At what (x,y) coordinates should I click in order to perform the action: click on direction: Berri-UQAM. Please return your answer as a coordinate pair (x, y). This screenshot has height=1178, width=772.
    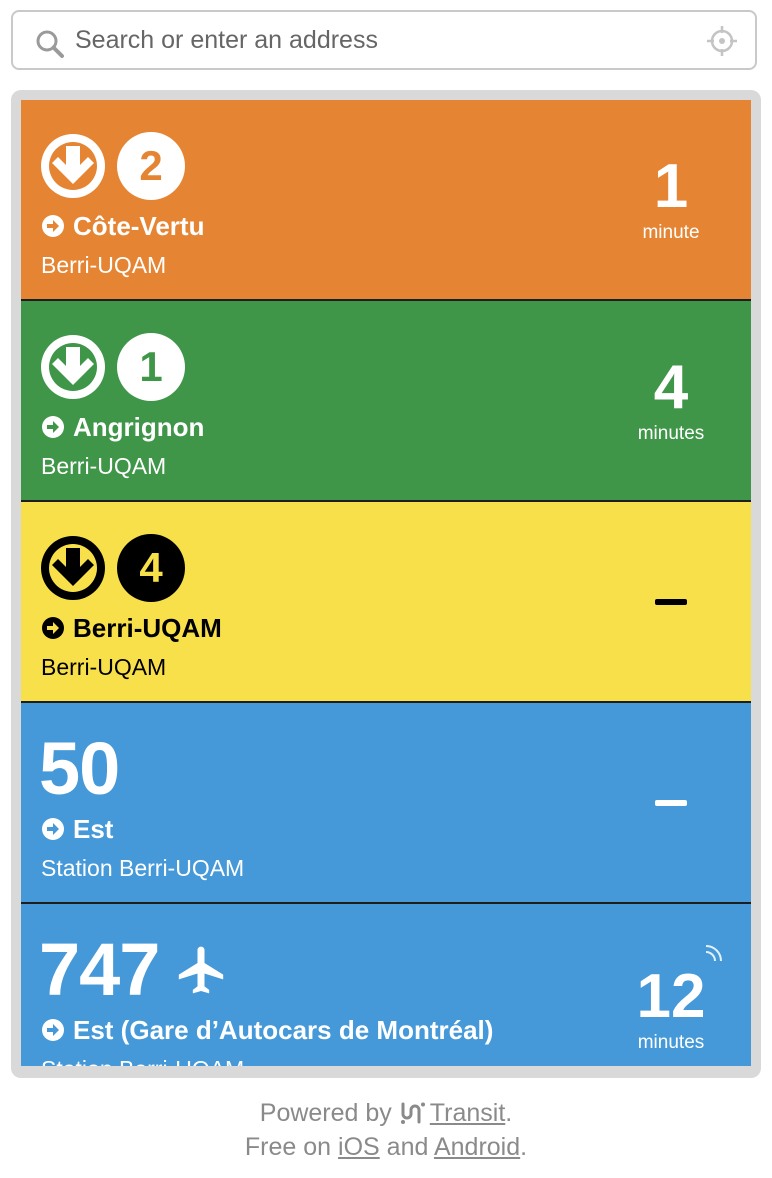
    Looking at the image, I should click on (131, 628).